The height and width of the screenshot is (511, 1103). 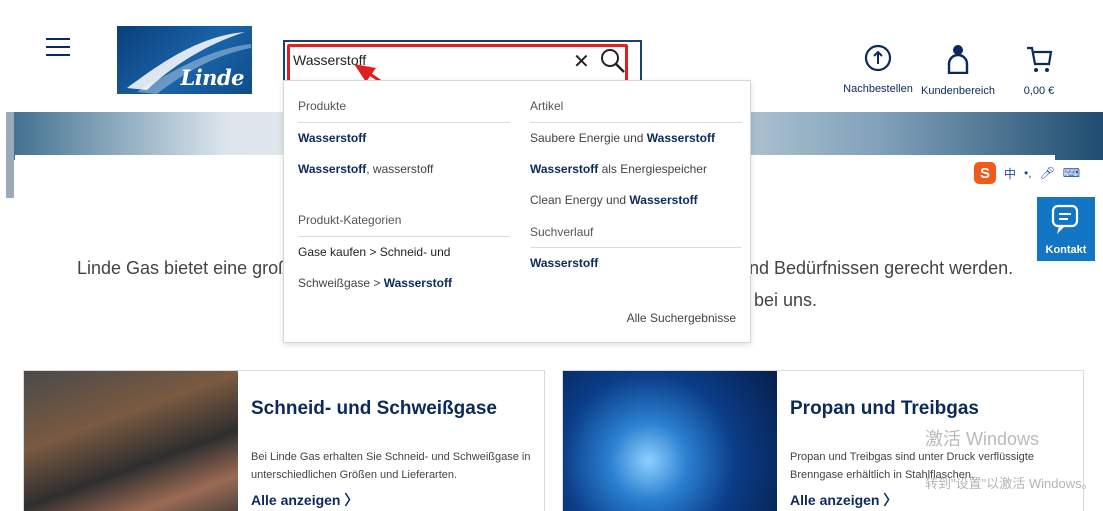 I want to click on product-suggestion: Wasserstoff, wasserstoff, so click(x=404, y=169).